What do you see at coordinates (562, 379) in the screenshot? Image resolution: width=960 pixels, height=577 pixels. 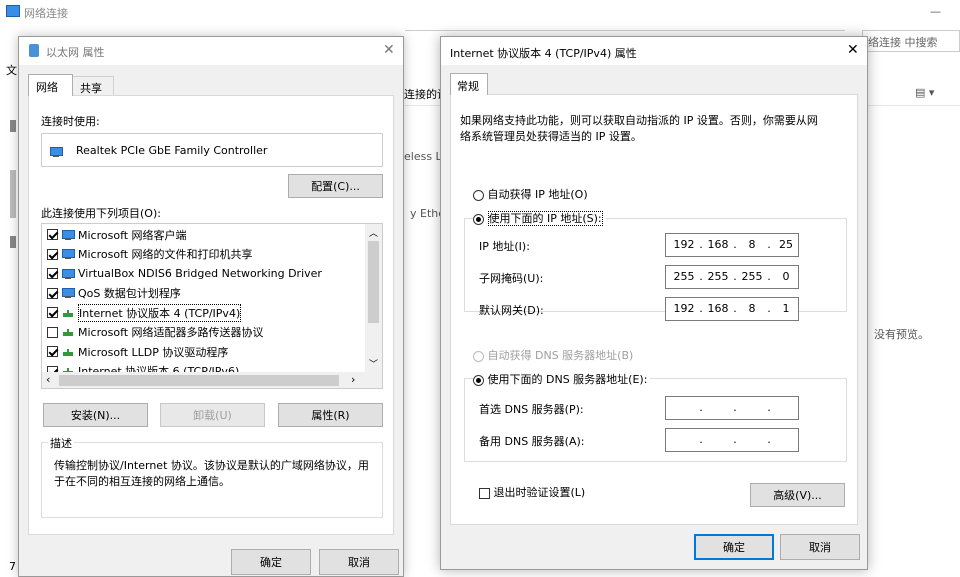 I see `manual-dns-radio: 使用下面的 DNS 服务器地址(E):` at bounding box center [562, 379].